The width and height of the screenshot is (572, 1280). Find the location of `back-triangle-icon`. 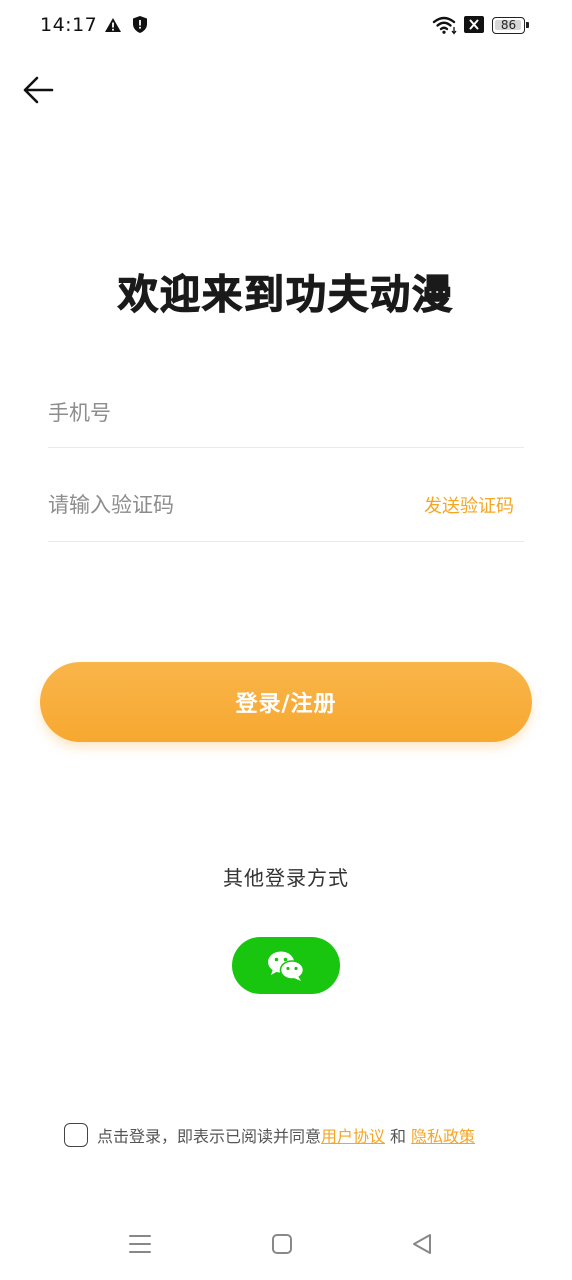

back-triangle-icon is located at coordinates (422, 1246).